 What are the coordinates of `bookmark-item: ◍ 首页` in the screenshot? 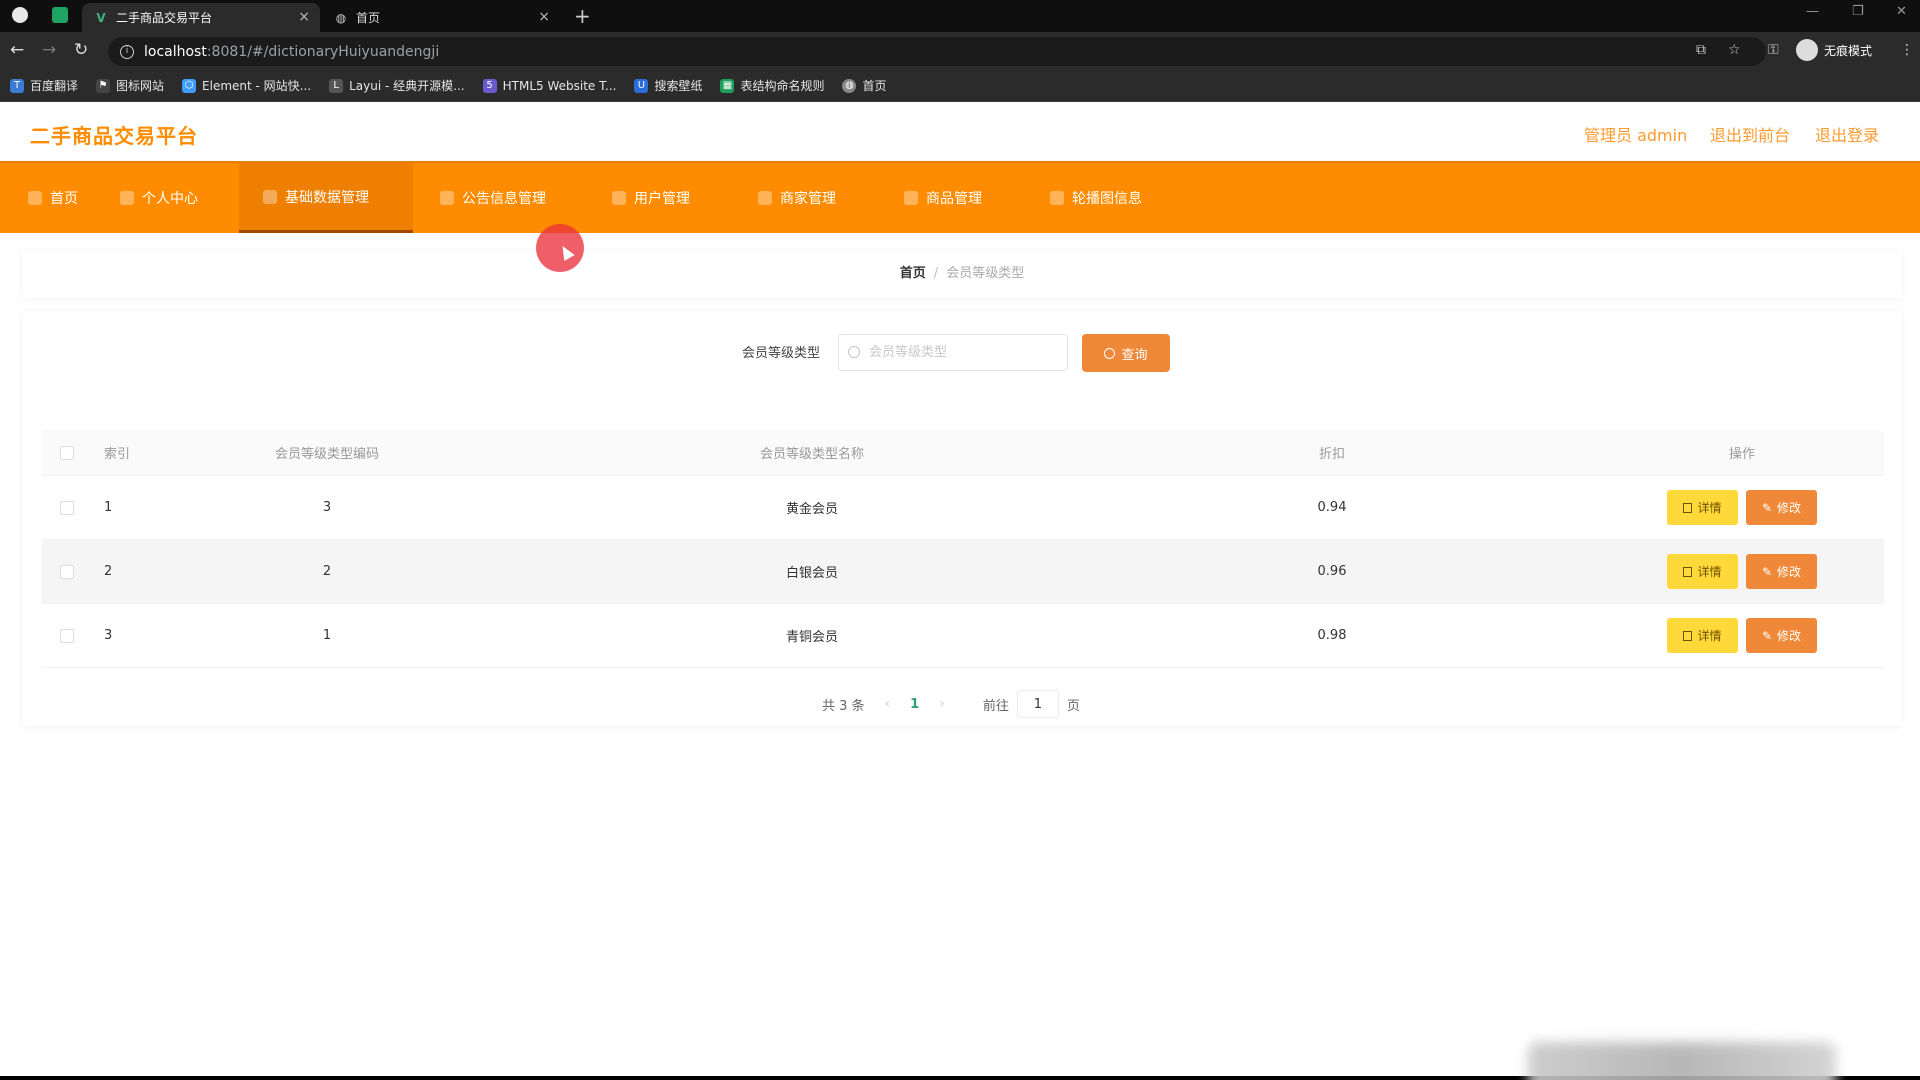 It's located at (864, 85).